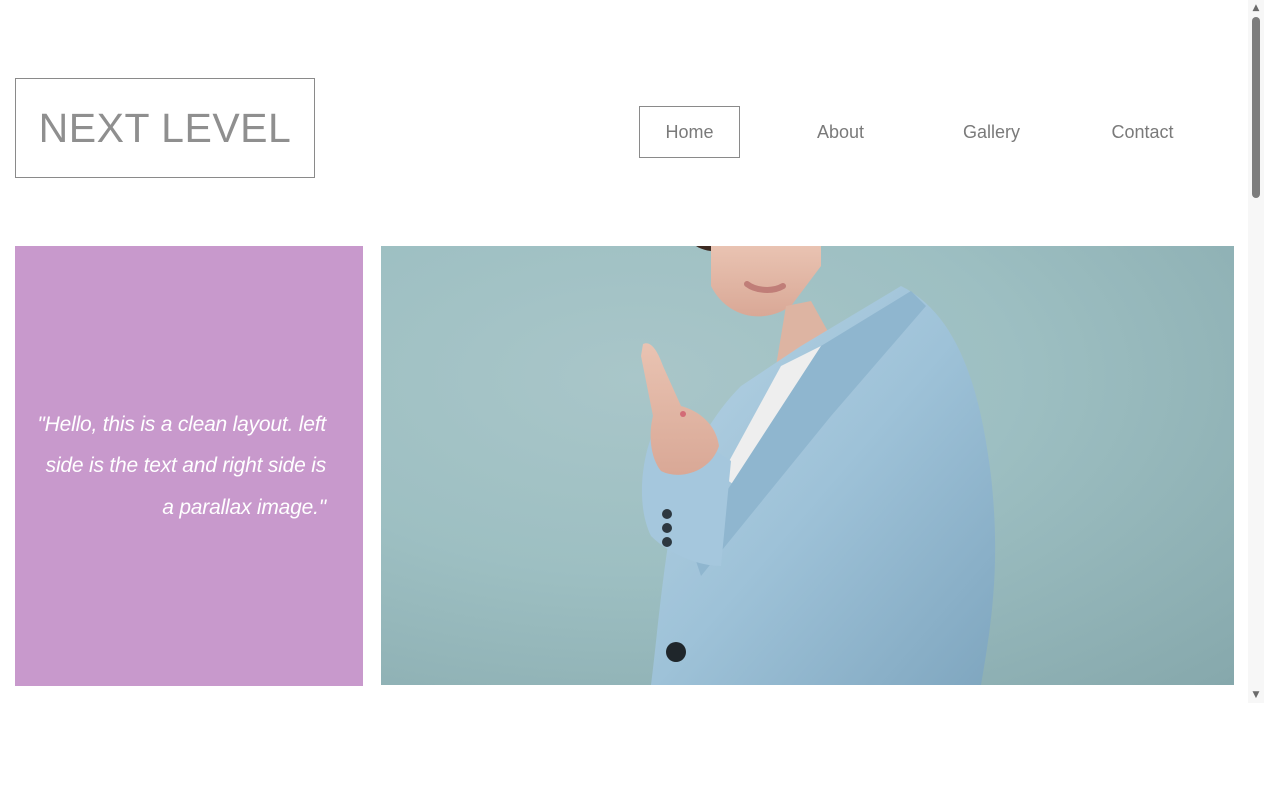  I want to click on nav-item-label: Gallery, so click(991, 131).